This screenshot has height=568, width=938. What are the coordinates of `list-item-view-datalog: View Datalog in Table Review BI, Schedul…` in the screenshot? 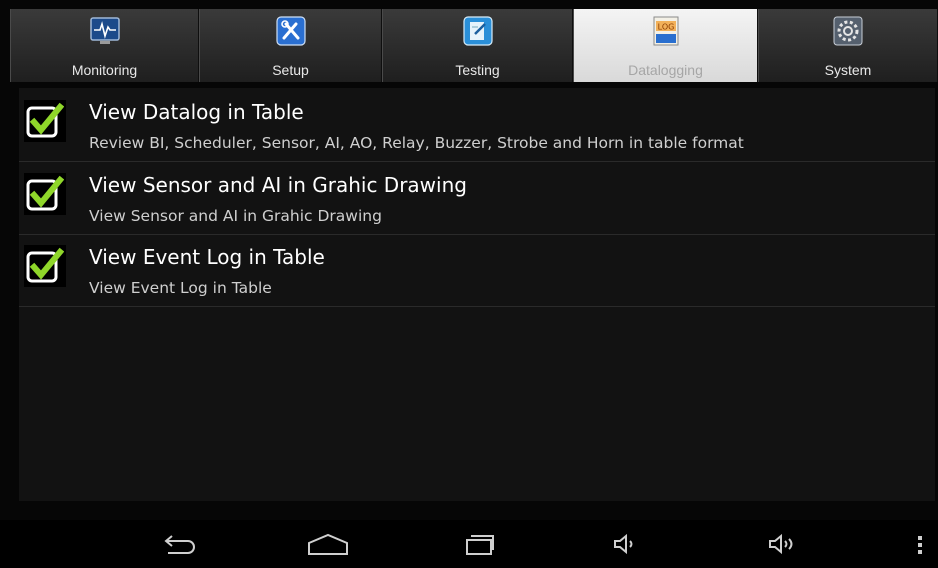 It's located at (477, 126).